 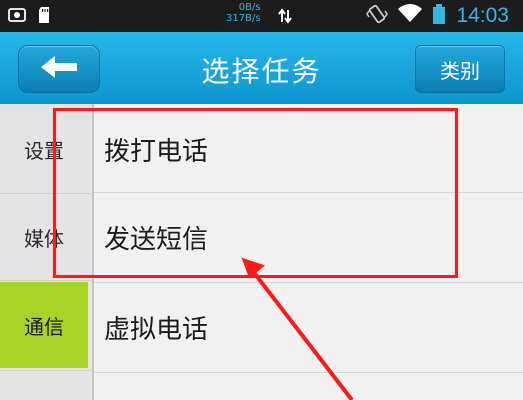 What do you see at coordinates (410, 16) in the screenshot?
I see `wifi-icon` at bounding box center [410, 16].